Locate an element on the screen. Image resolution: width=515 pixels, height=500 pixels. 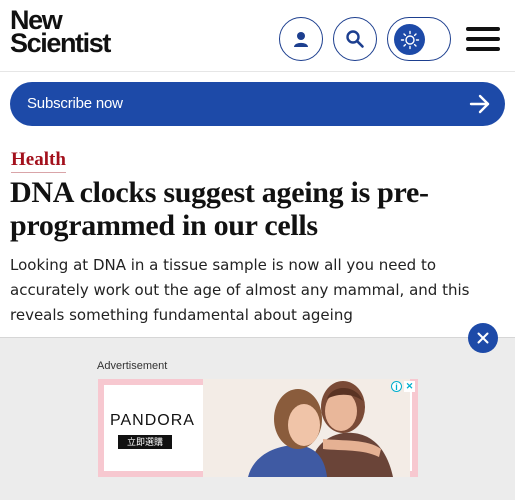
ad-close-button is located at coordinates (483, 338).